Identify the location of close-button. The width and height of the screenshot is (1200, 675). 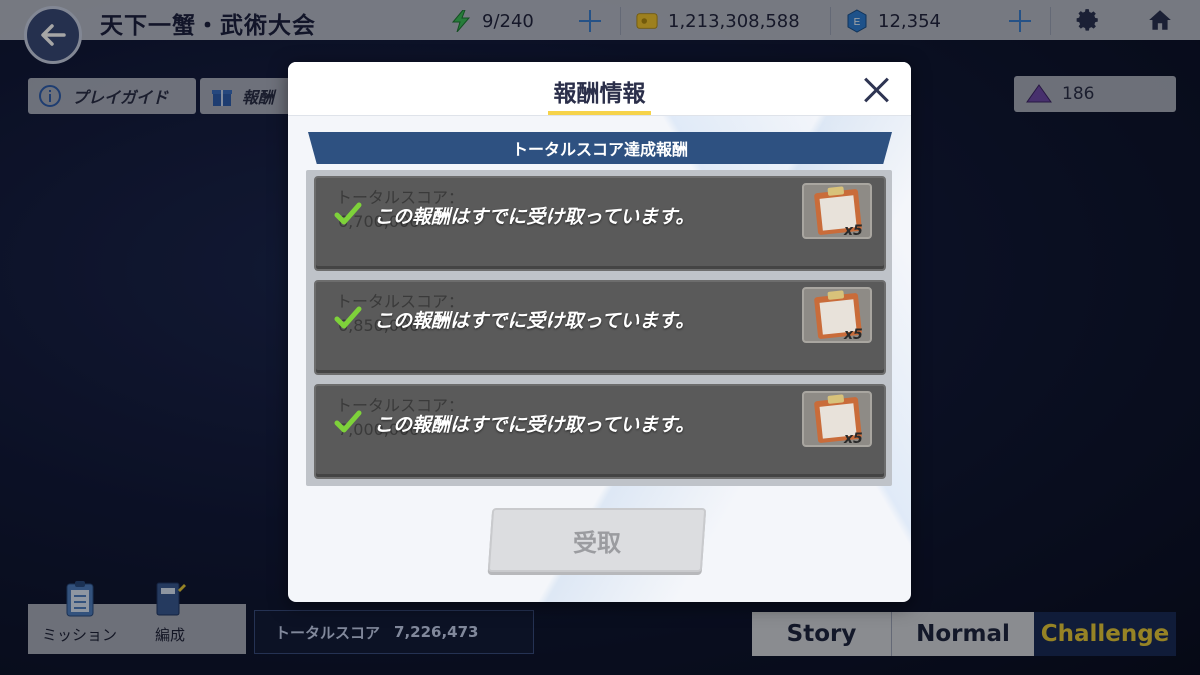
(876, 90).